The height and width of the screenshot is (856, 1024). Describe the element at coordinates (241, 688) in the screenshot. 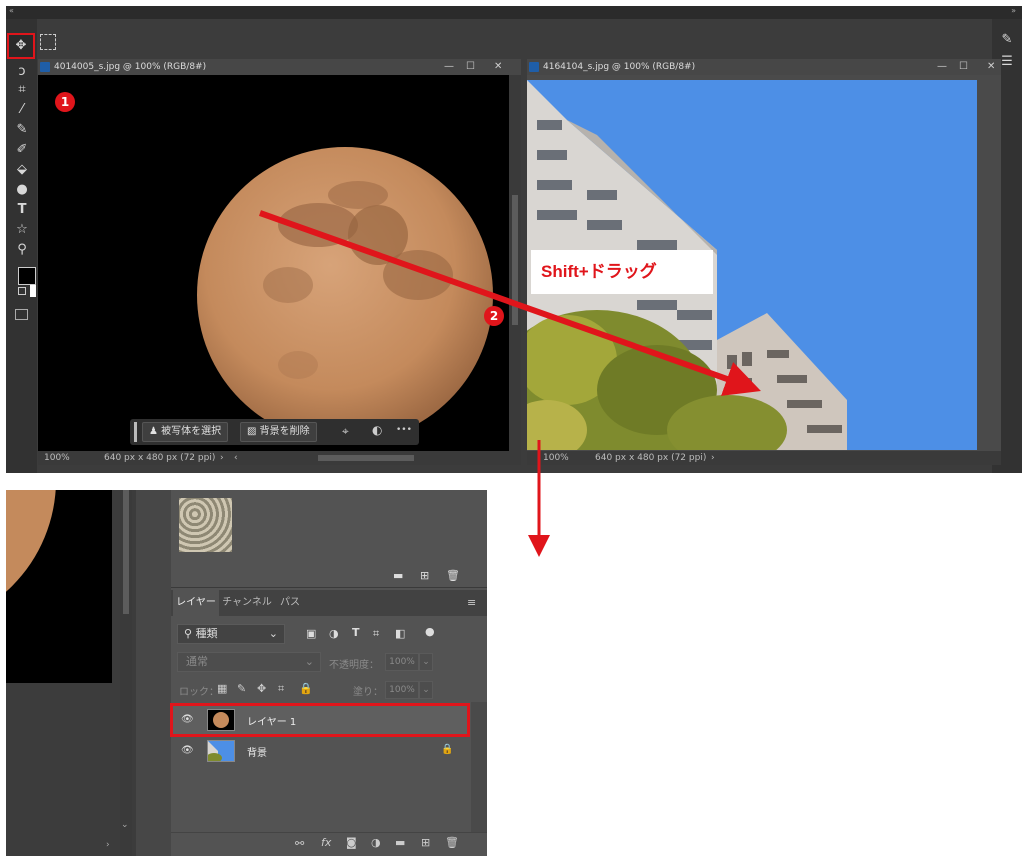

I see `lock-image-icon: ✎` at that location.